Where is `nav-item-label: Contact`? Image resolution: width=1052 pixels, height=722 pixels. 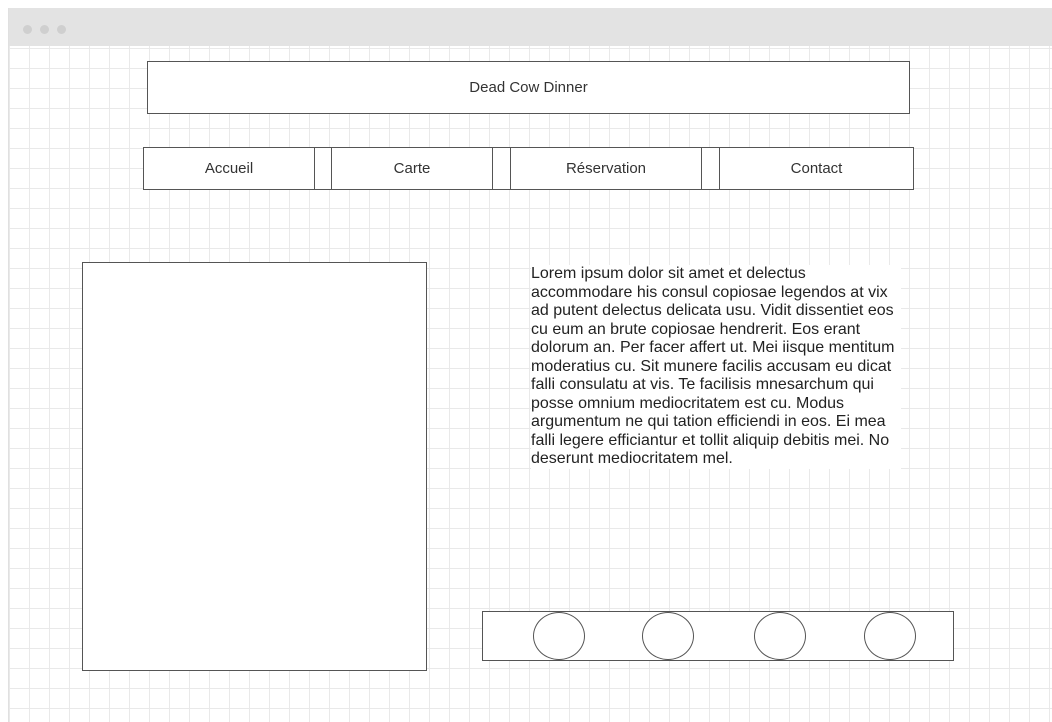 nav-item-label: Contact is located at coordinates (816, 168).